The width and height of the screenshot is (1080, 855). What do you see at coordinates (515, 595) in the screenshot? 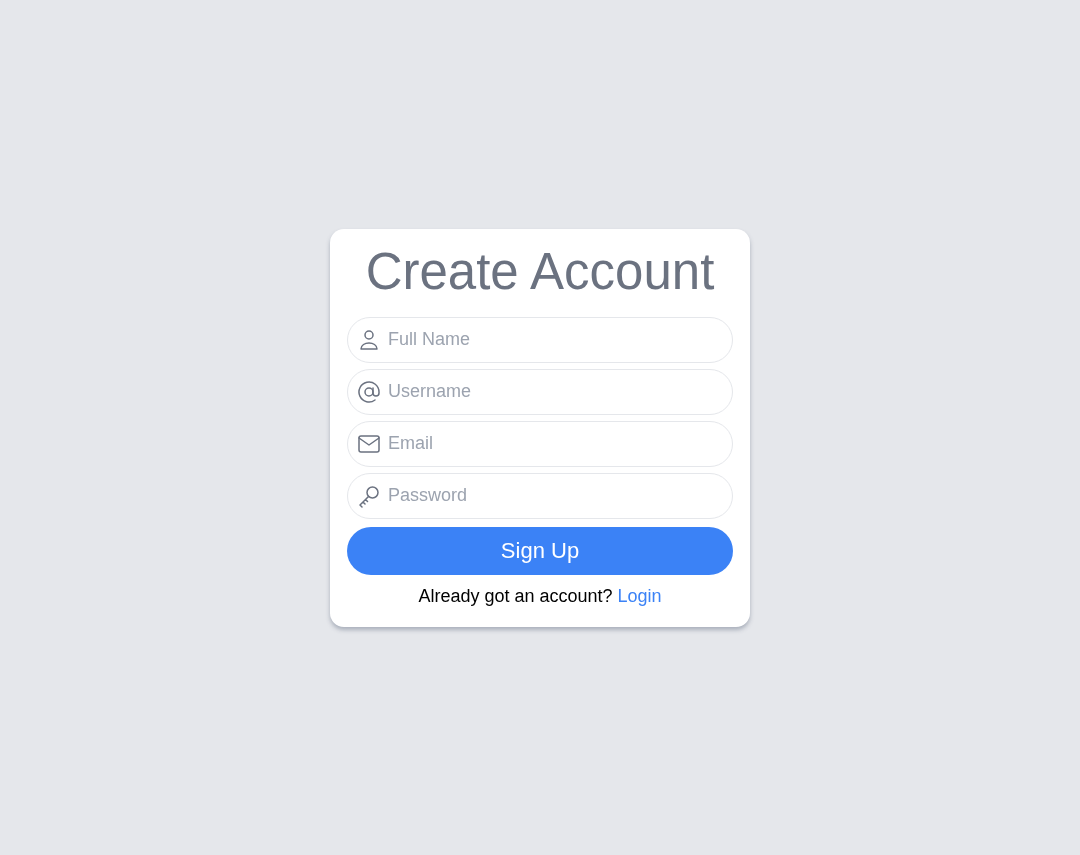
I see `login-prompt: Already got an account?` at bounding box center [515, 595].